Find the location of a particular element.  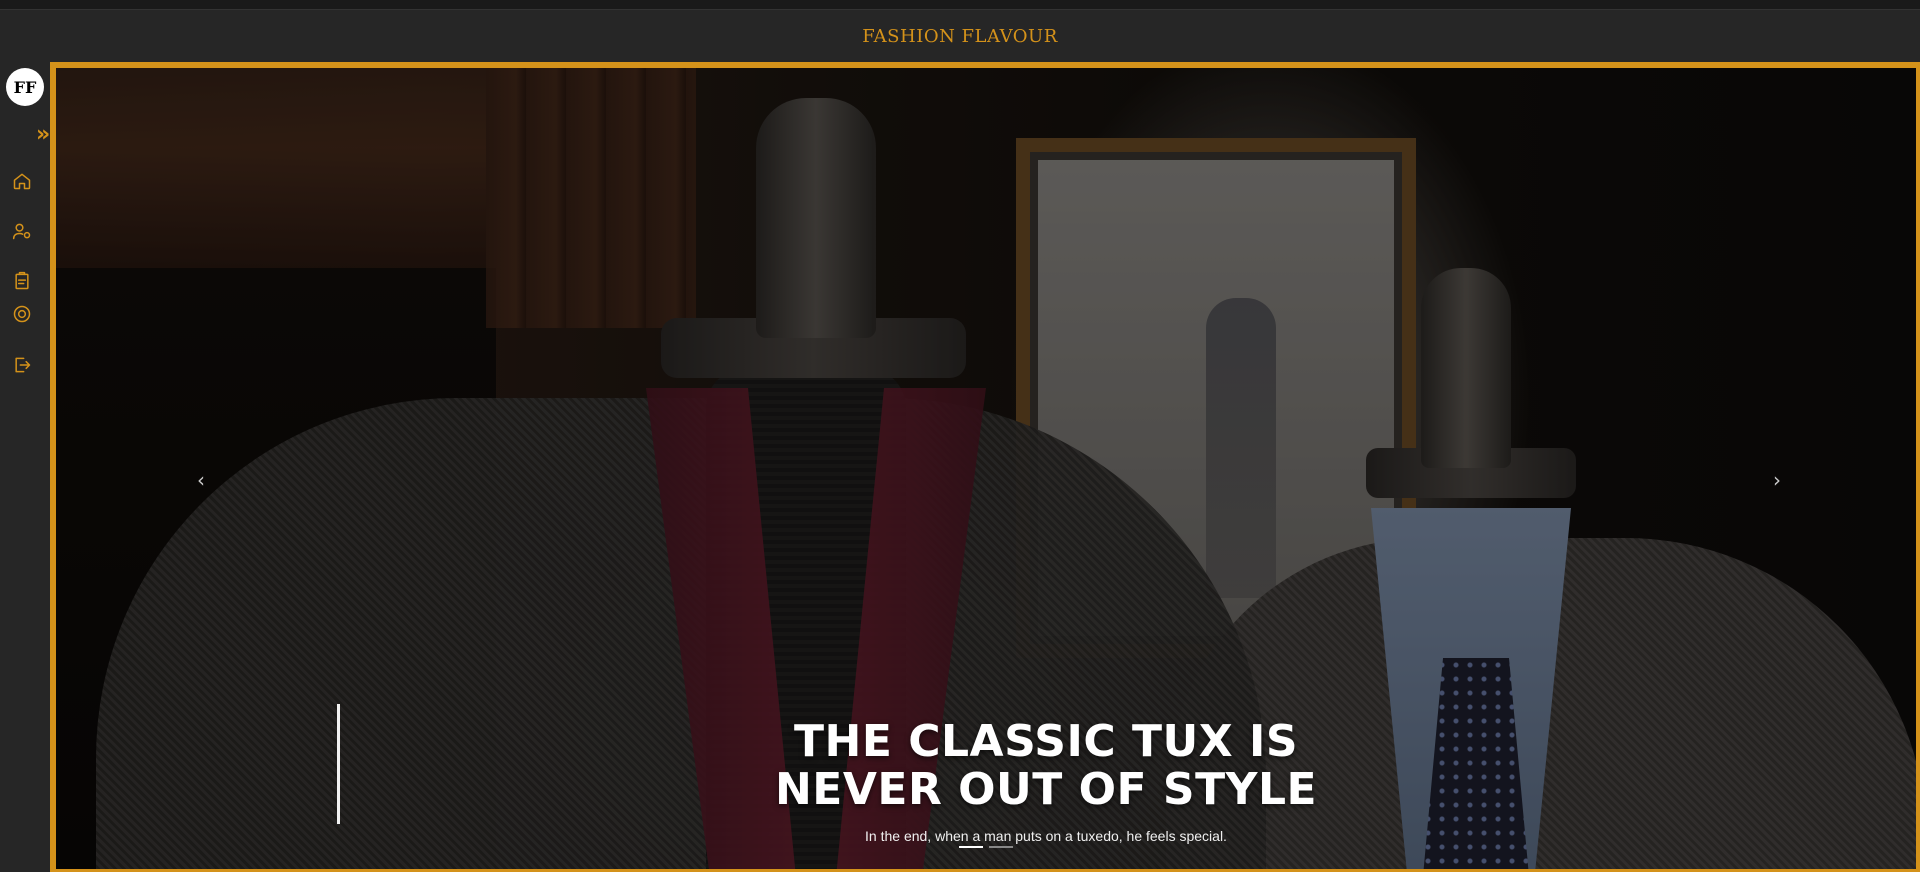

caption-divider is located at coordinates (338, 764).